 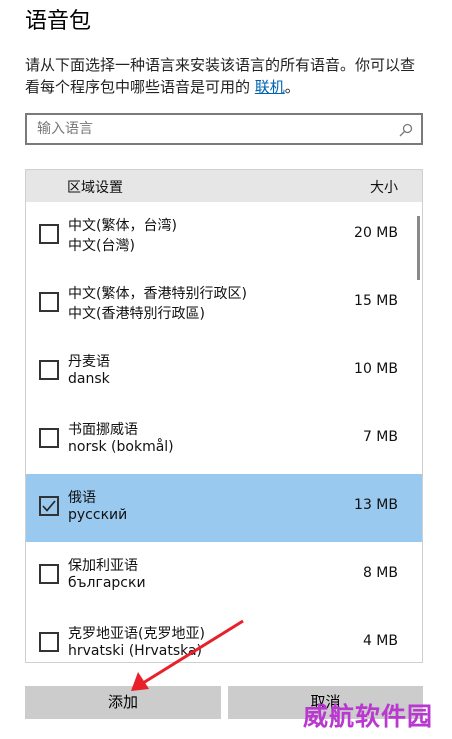 What do you see at coordinates (292, 87) in the screenshot?
I see `description-end: 。` at bounding box center [292, 87].